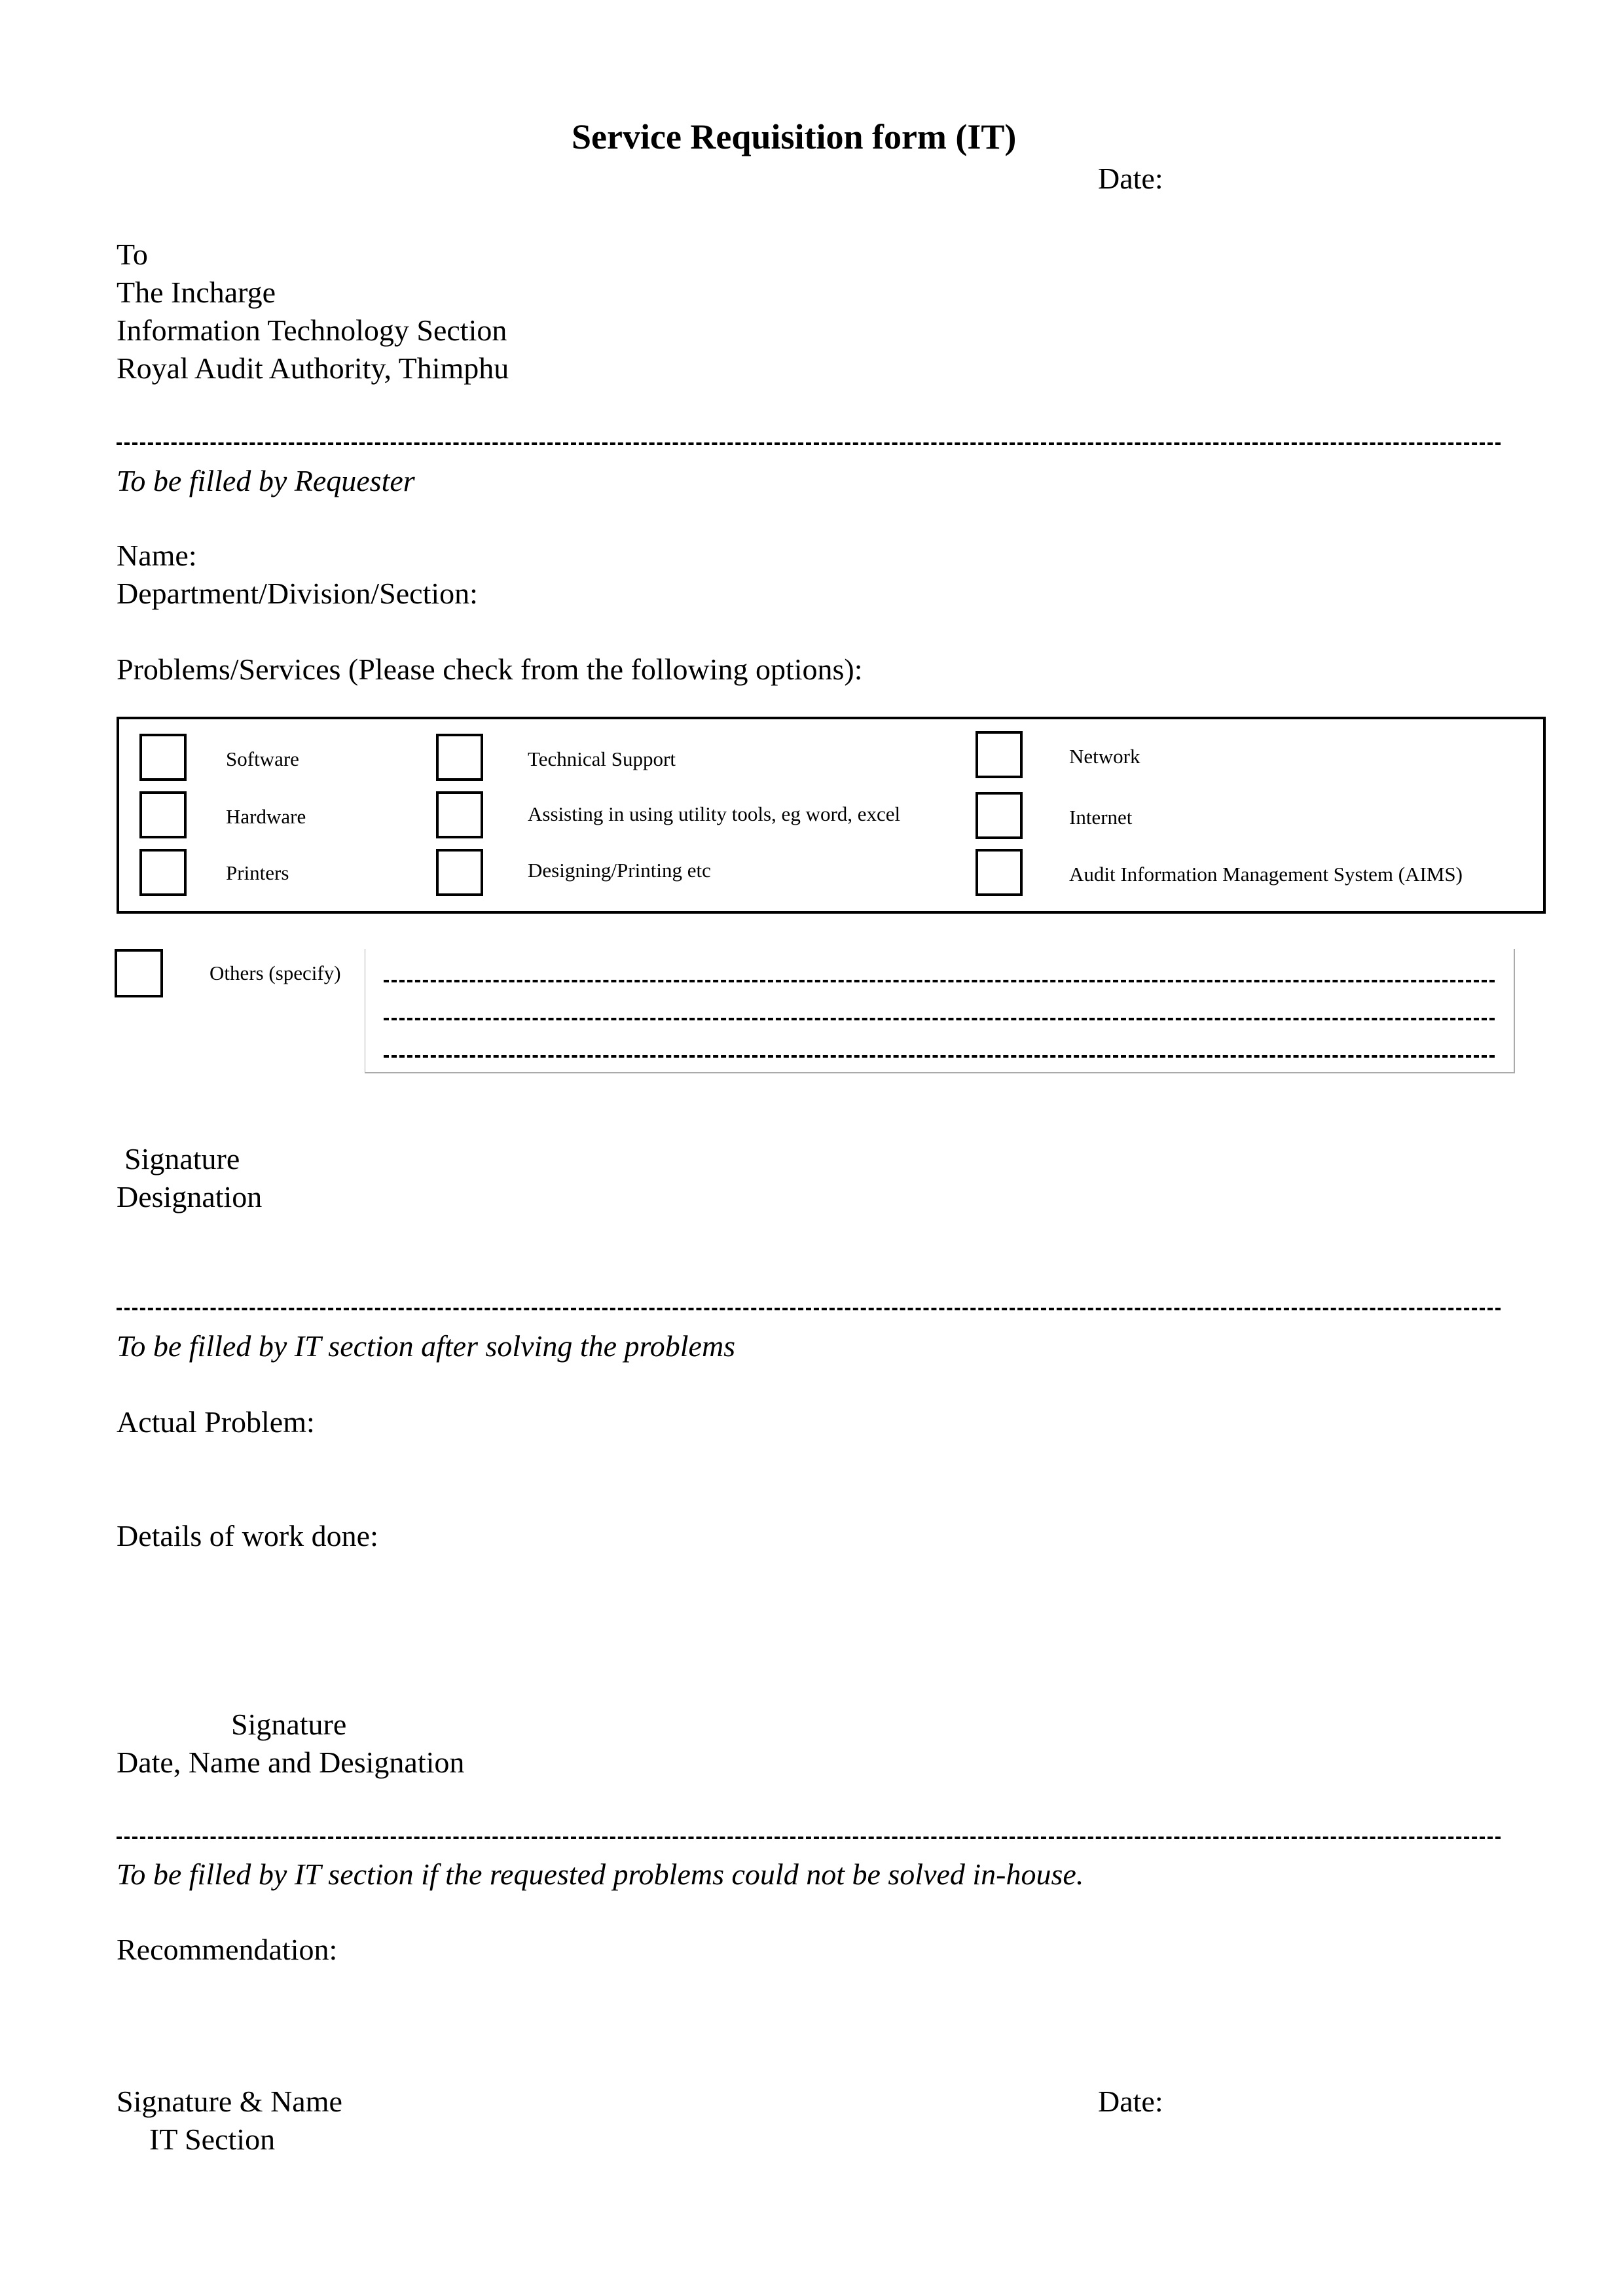 The width and height of the screenshot is (1623, 2296). Describe the element at coordinates (139, 973) in the screenshot. I see `checkbox-others` at that location.